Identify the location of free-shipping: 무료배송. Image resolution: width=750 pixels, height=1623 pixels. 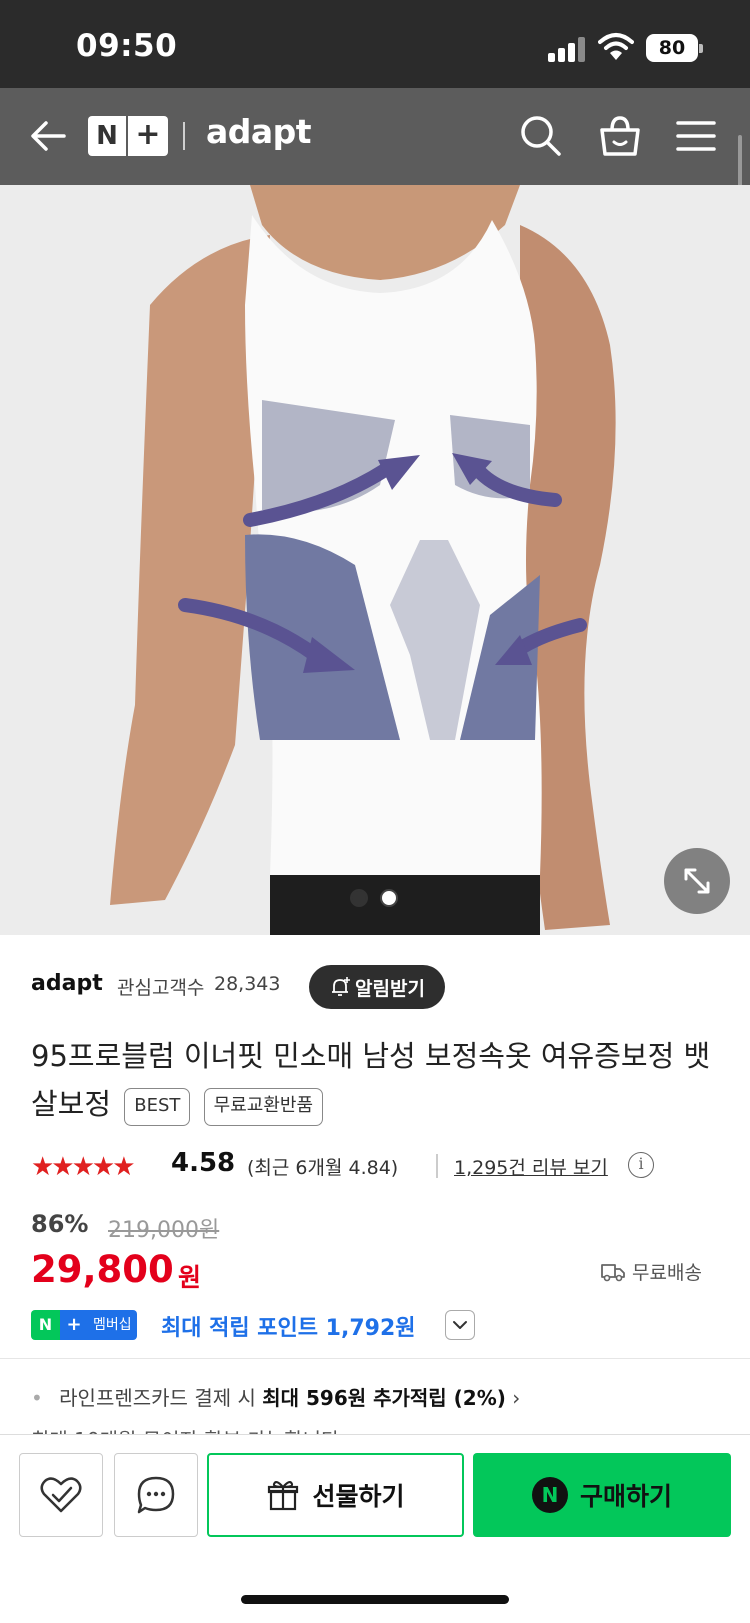
(651, 1271).